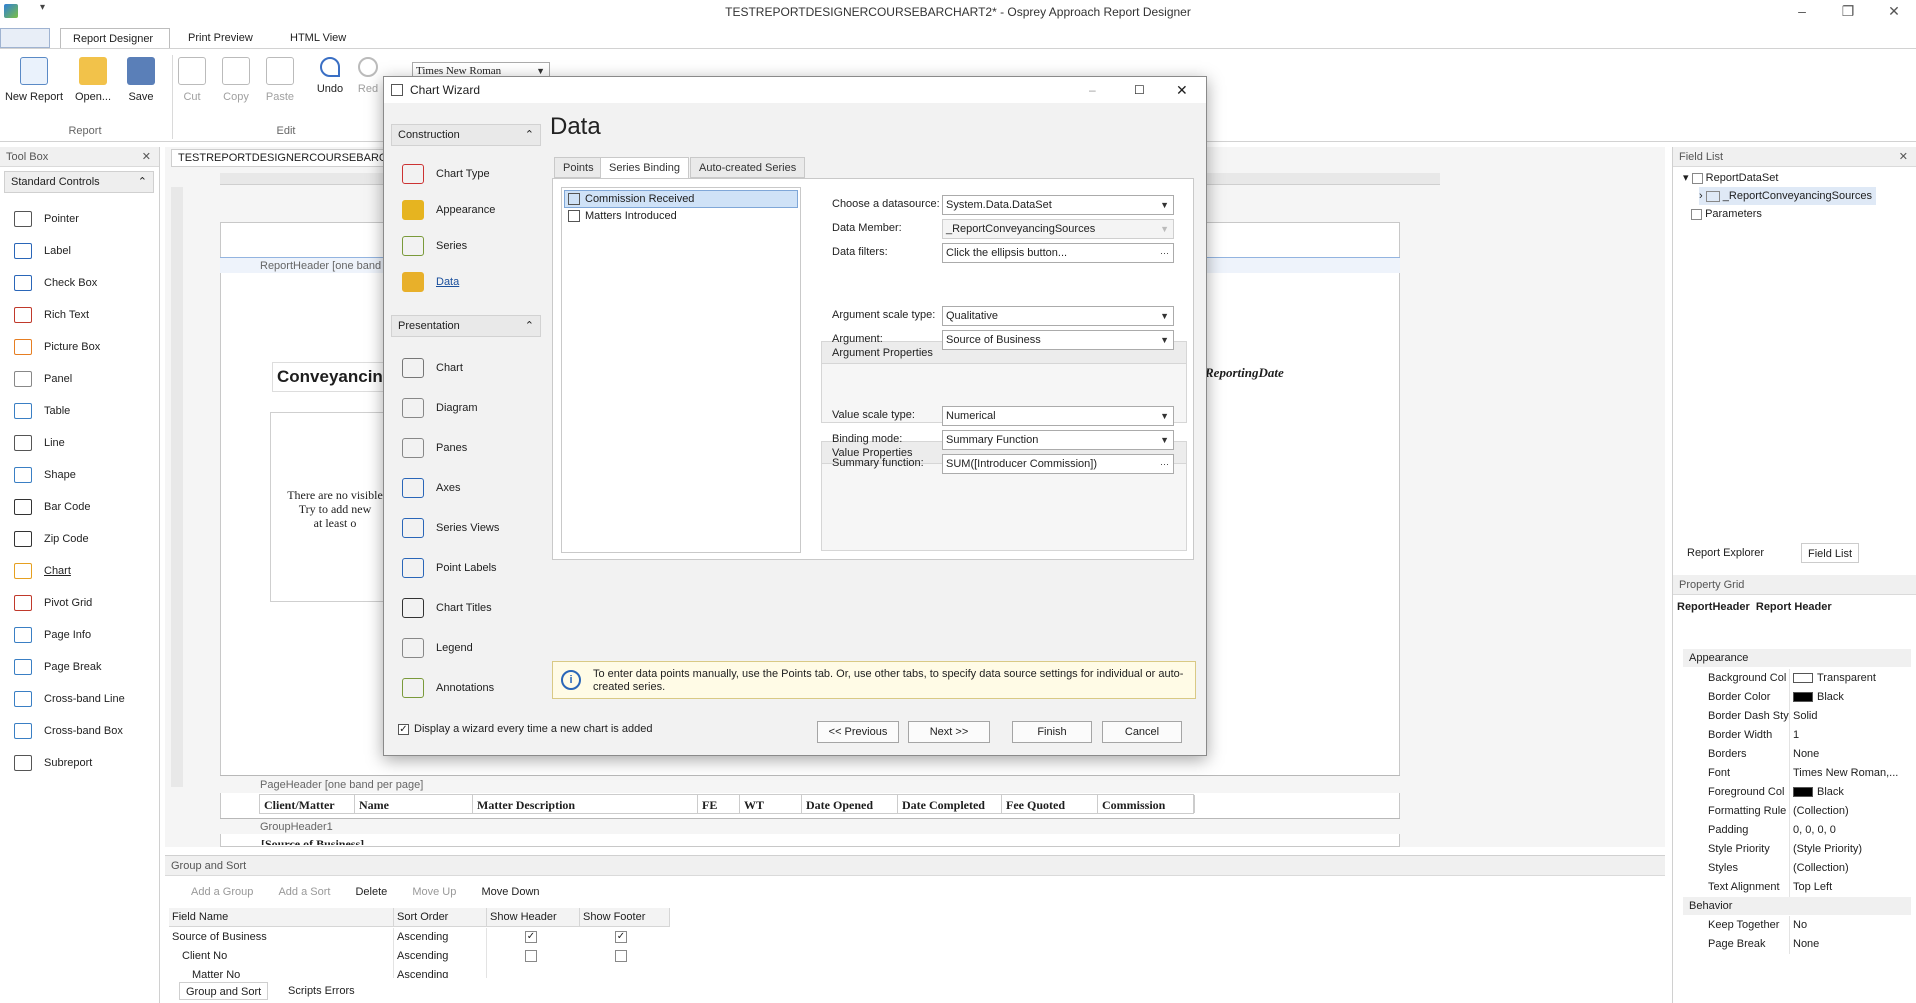 Image resolution: width=1916 pixels, height=1003 pixels. I want to click on nav-item-chart-type: Chart Type, so click(472, 174).